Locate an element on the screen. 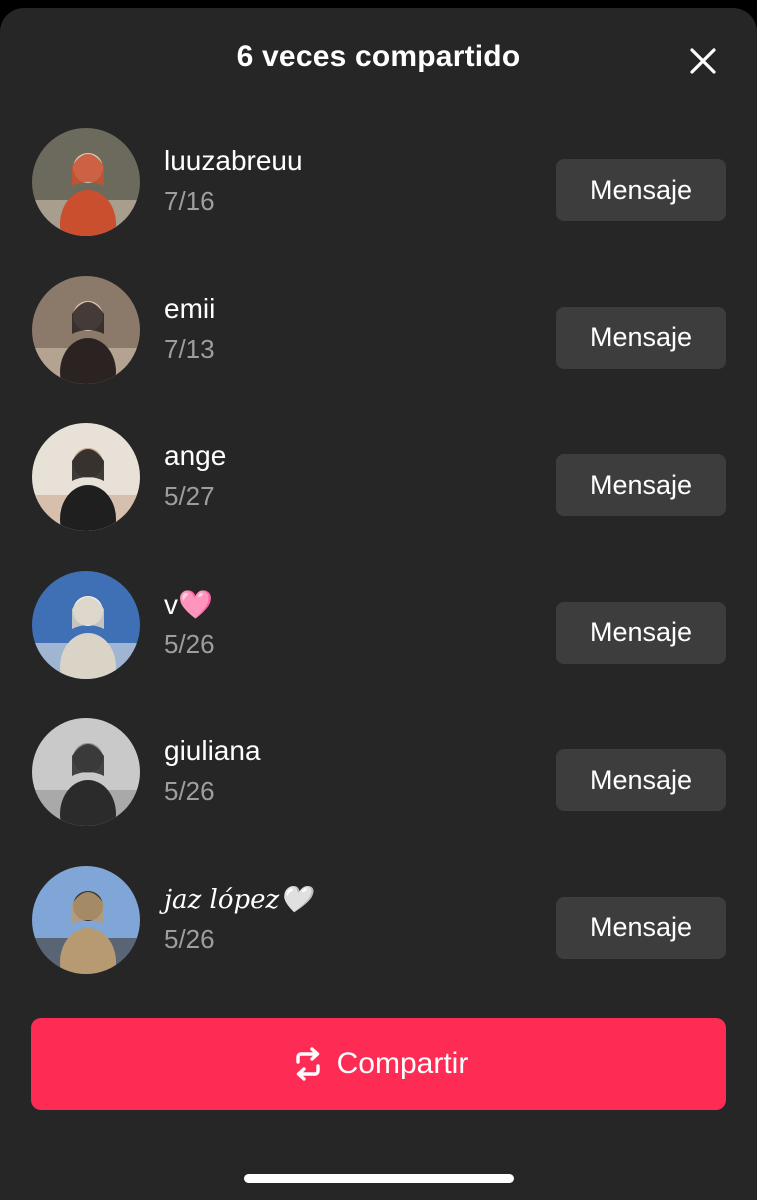 The image size is (757, 1200). user-name: ange is located at coordinates (195, 456).